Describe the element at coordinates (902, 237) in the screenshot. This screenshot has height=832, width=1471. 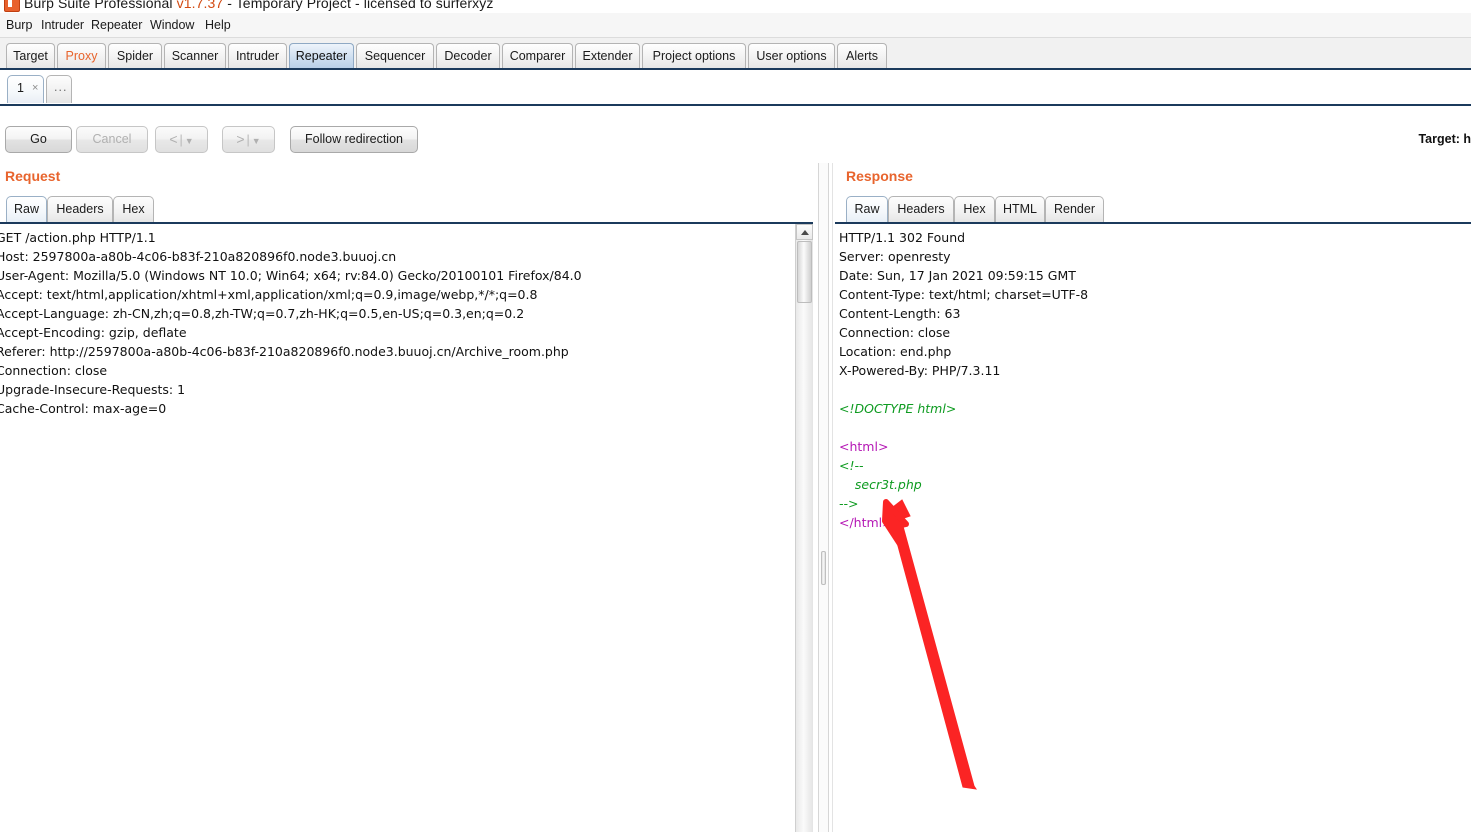
I see `response-header-line: HTTP/1.1 302 Found` at that location.